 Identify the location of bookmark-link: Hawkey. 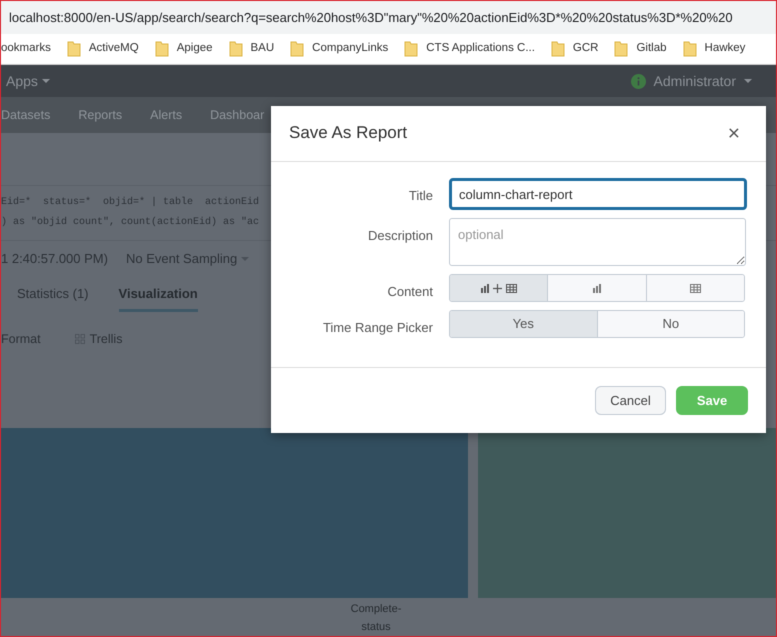
(725, 49).